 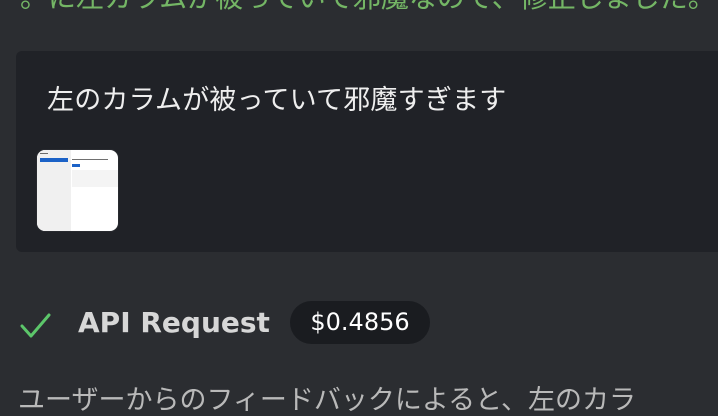 I want to click on thumbnail-header-area, so click(x=95, y=178).